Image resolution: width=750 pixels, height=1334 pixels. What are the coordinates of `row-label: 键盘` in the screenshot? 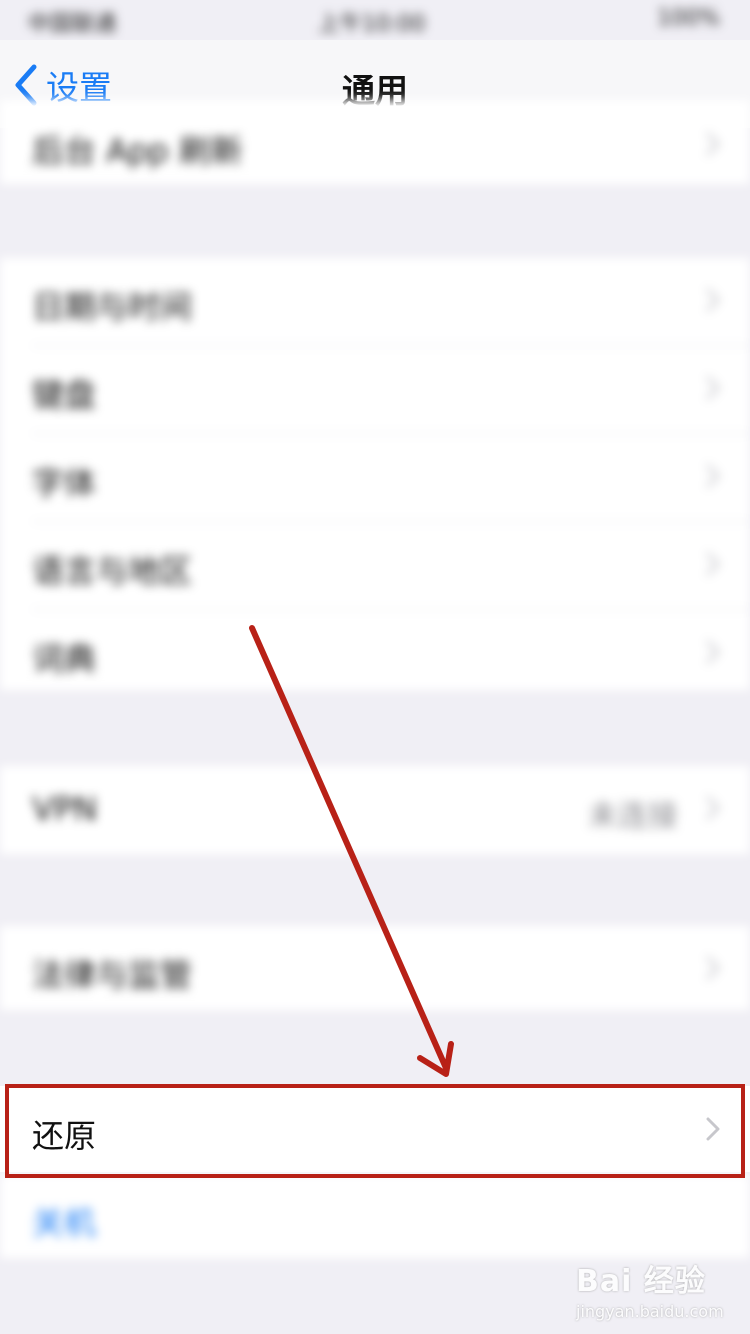 It's located at (64, 395).